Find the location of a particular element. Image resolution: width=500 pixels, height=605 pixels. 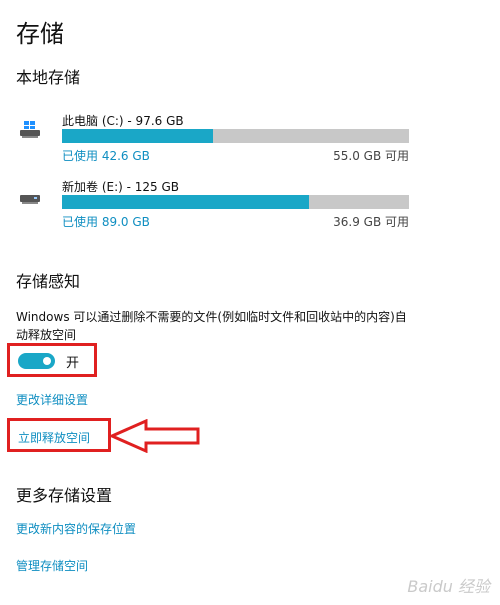

more-settings-heading: 更多存储设置 is located at coordinates (64, 495).